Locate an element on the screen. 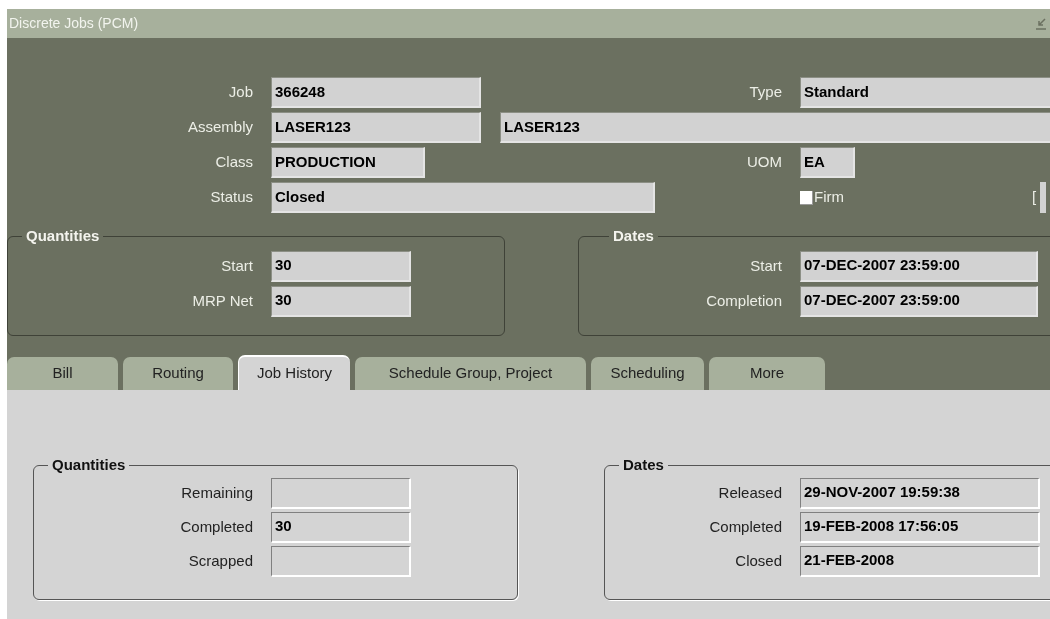  field-label: Scrapped is located at coordinates (220, 560).